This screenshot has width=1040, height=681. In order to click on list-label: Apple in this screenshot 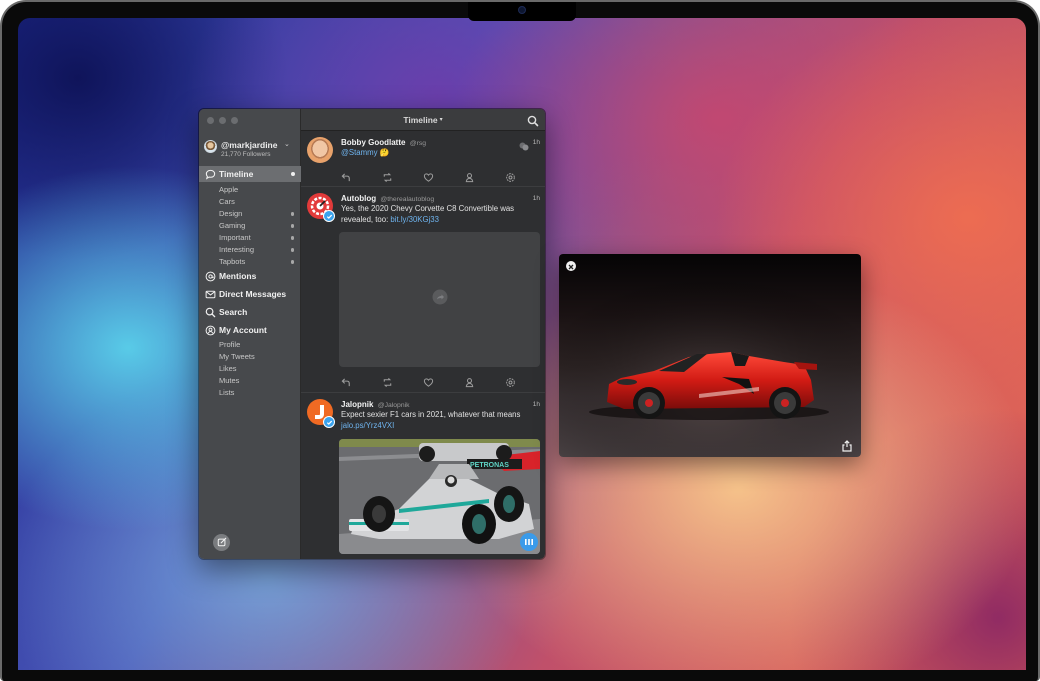, I will do `click(229, 189)`.